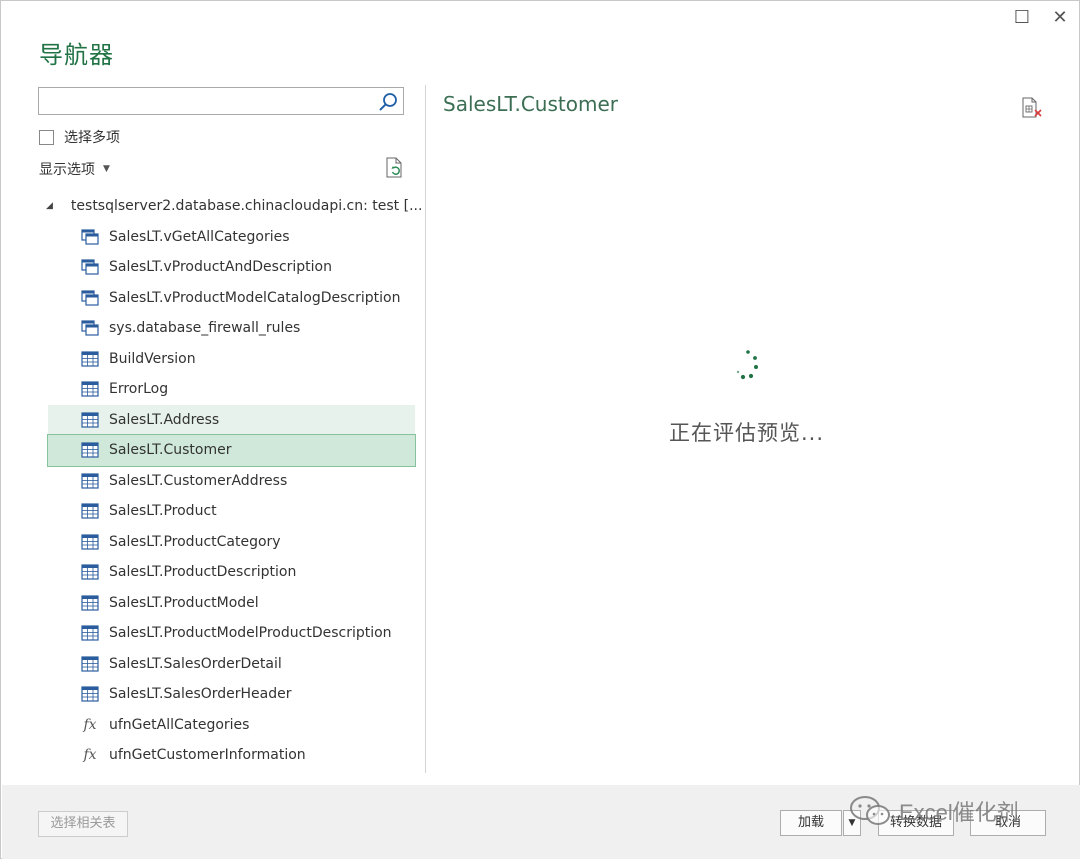 The width and height of the screenshot is (1080, 859). Describe the element at coordinates (870, 810) in the screenshot. I see `wechat-icon` at that location.